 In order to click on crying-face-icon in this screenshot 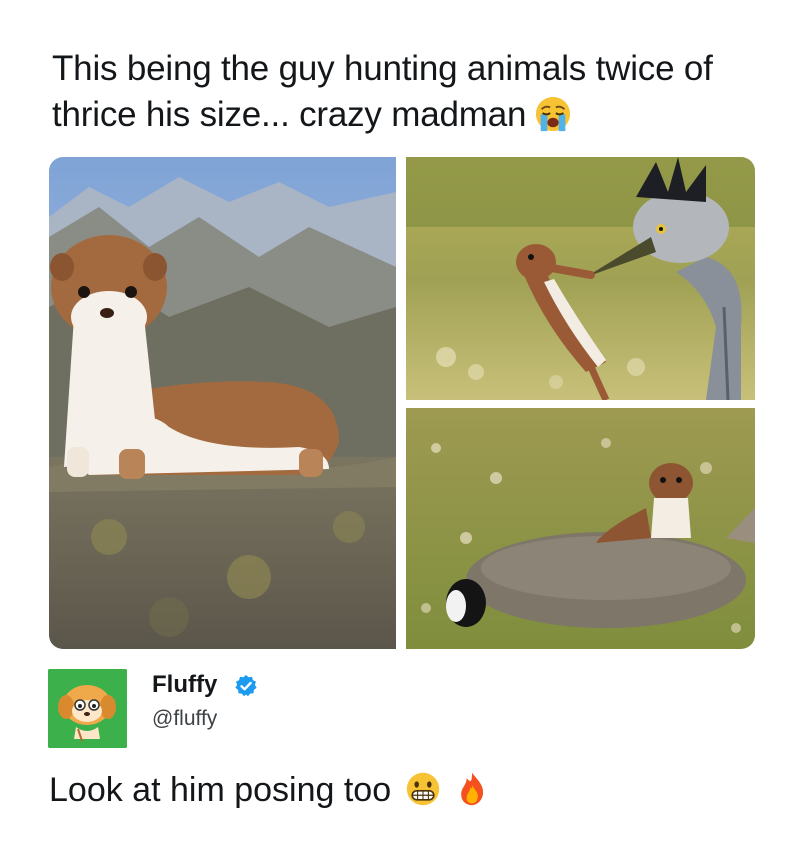, I will do `click(553, 114)`.